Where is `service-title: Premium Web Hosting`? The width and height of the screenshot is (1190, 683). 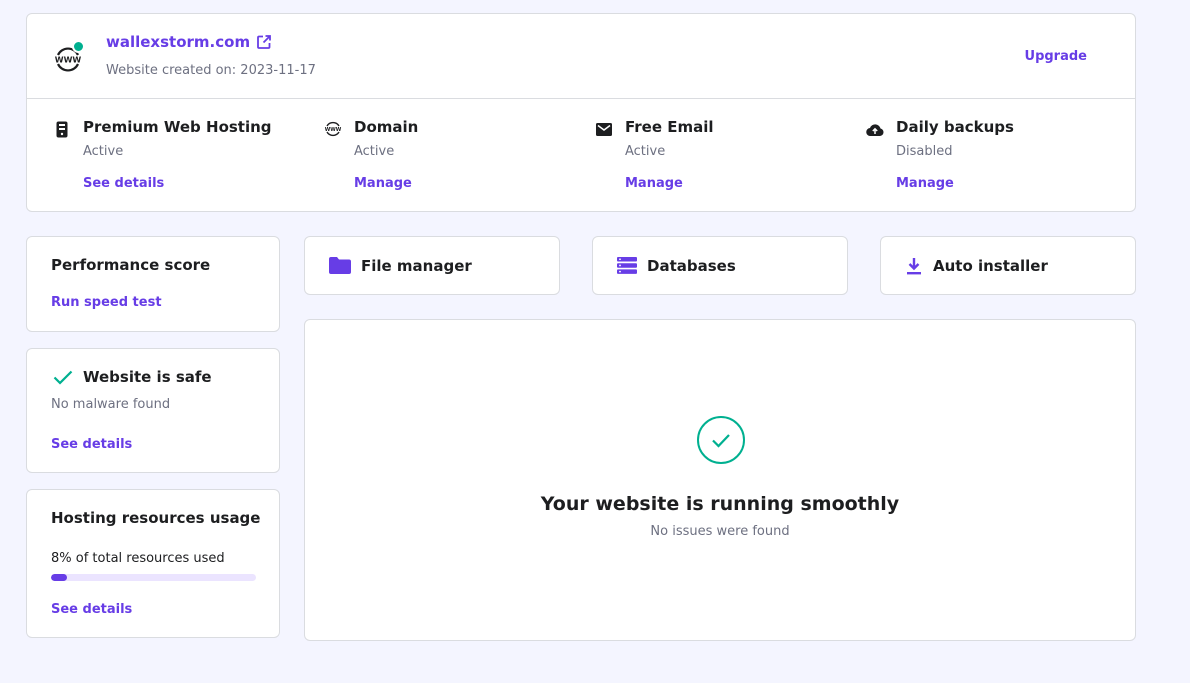 service-title: Premium Web Hosting is located at coordinates (177, 127).